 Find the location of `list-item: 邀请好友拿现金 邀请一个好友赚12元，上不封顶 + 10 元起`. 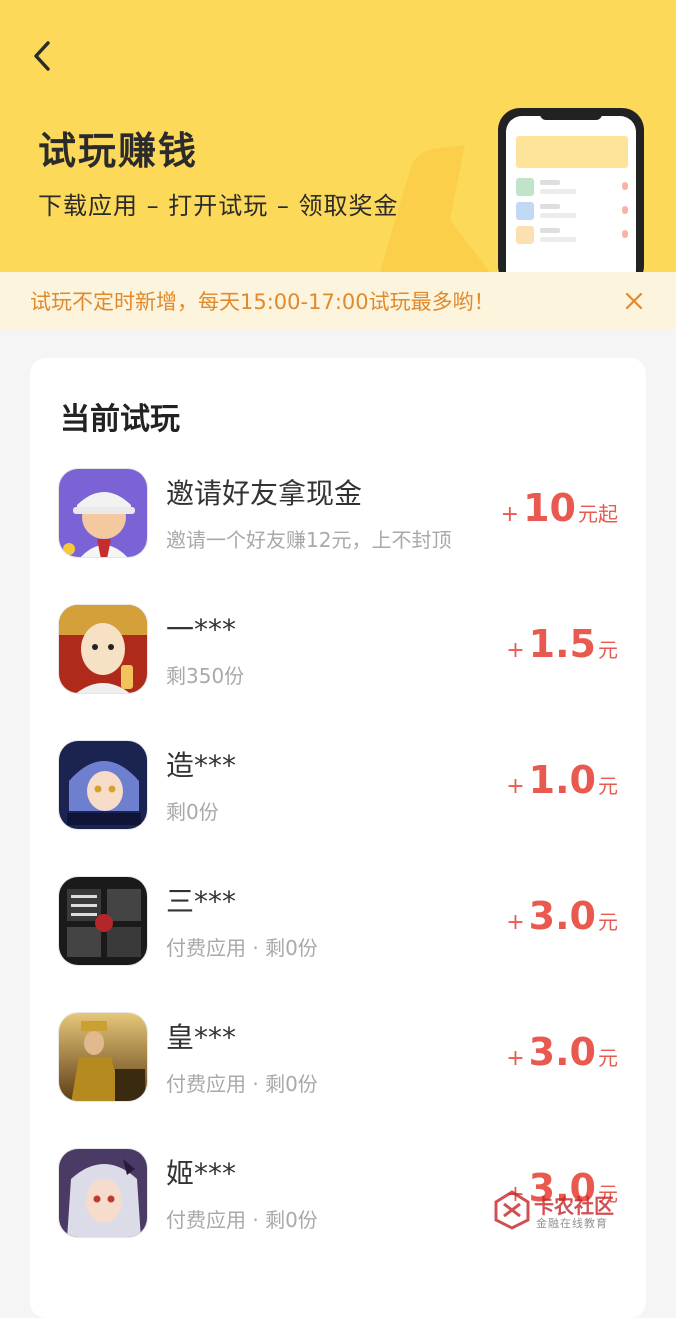

list-item: 邀请好友拿现金 邀请一个好友赚12元，上不封顶 + 10 元起 is located at coordinates (338, 516).